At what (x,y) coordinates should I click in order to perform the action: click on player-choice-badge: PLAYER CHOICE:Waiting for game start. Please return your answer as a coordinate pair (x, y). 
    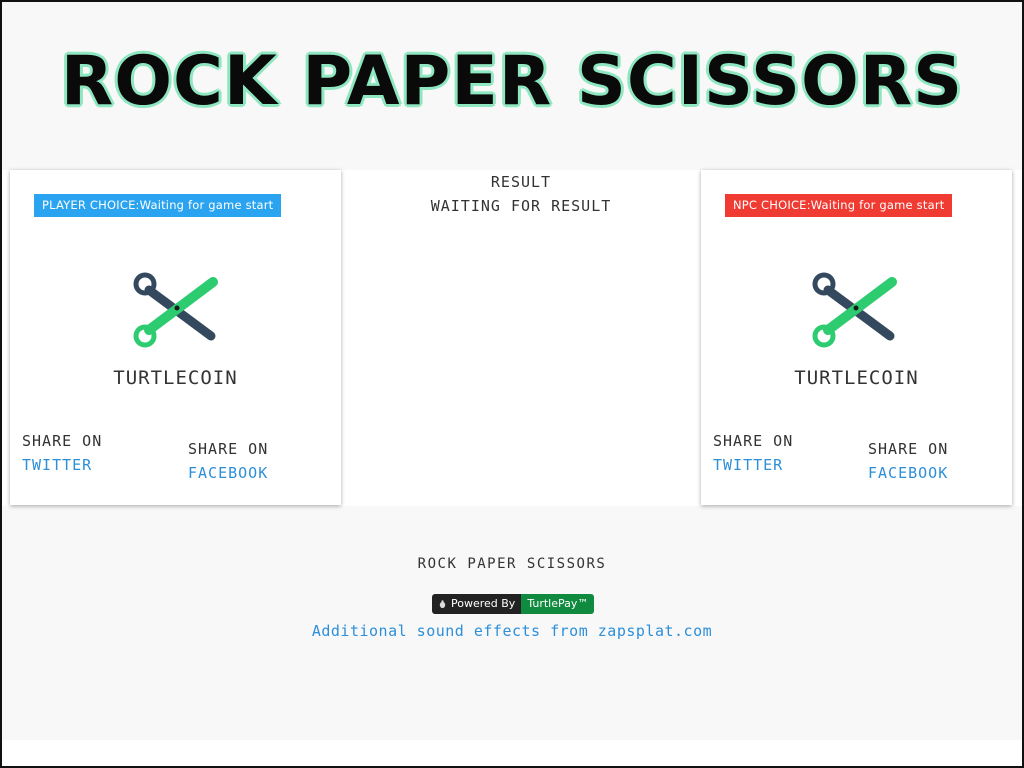
    Looking at the image, I should click on (158, 205).